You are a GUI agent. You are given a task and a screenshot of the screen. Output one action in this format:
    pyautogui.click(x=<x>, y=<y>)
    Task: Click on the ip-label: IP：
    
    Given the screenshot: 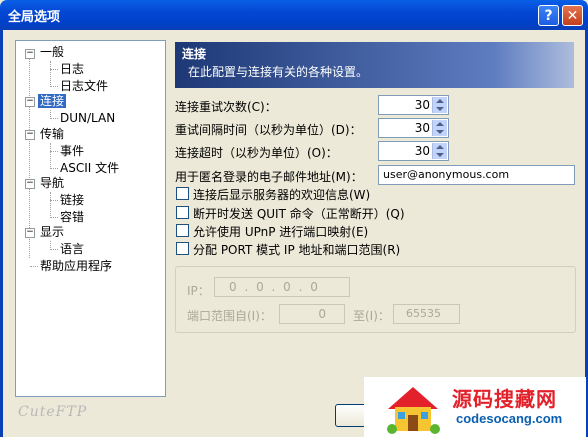 What is the action you would take?
    pyautogui.click(x=198, y=291)
    